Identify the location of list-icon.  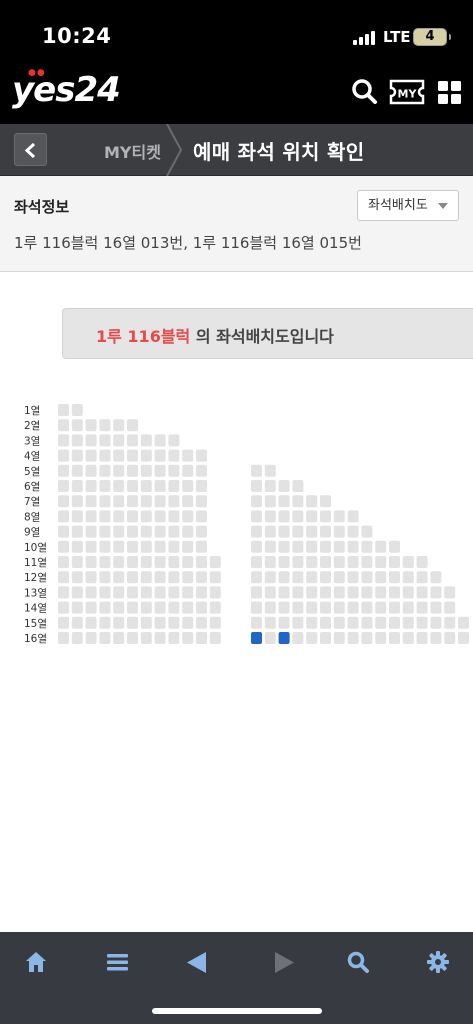
(117, 962).